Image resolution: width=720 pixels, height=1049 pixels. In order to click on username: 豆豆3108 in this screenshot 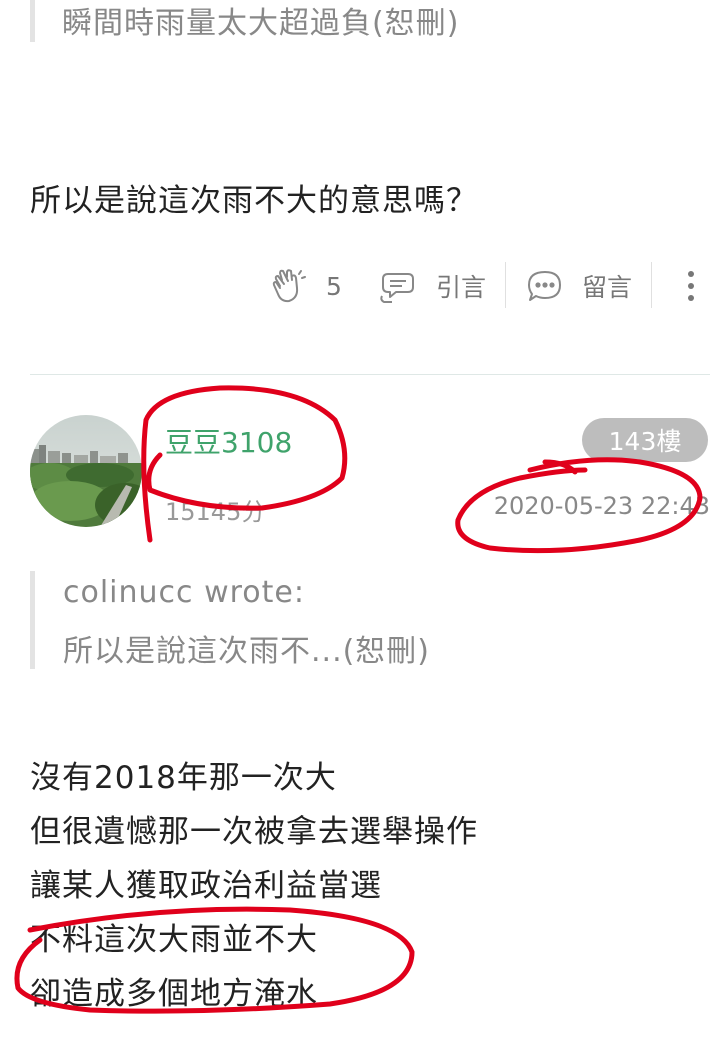, I will do `click(228, 441)`.